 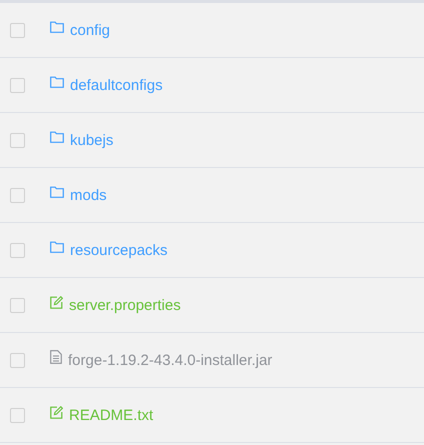 I want to click on file-name-link: kubejs, so click(x=92, y=140).